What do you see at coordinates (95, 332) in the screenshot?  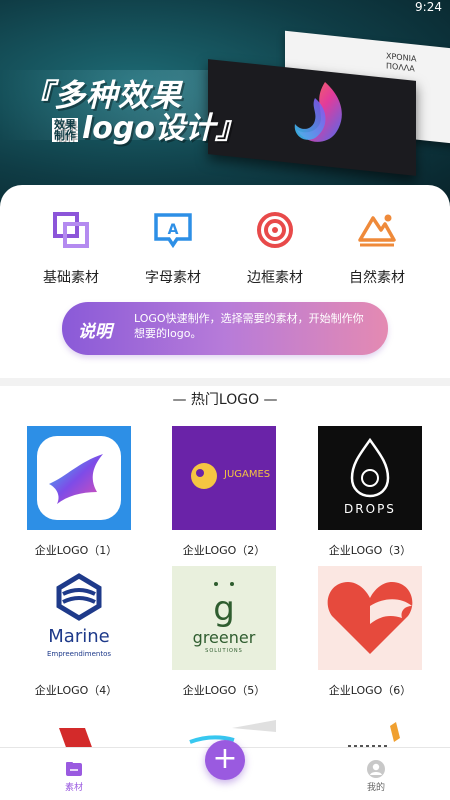 I see `instructions-title: 说明` at bounding box center [95, 332].